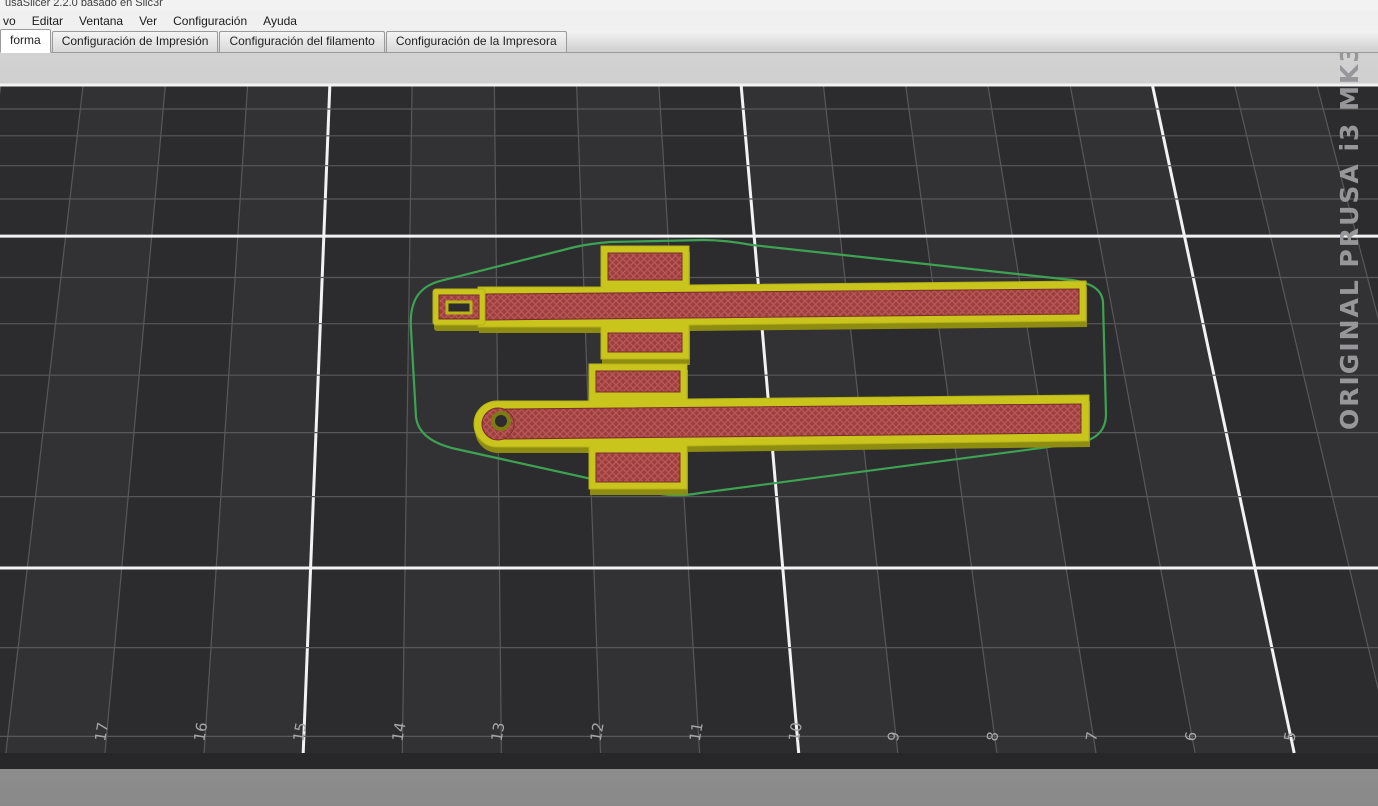 The width and height of the screenshot is (1378, 806). What do you see at coordinates (101, 732) in the screenshot?
I see `svg-text: 17` at bounding box center [101, 732].